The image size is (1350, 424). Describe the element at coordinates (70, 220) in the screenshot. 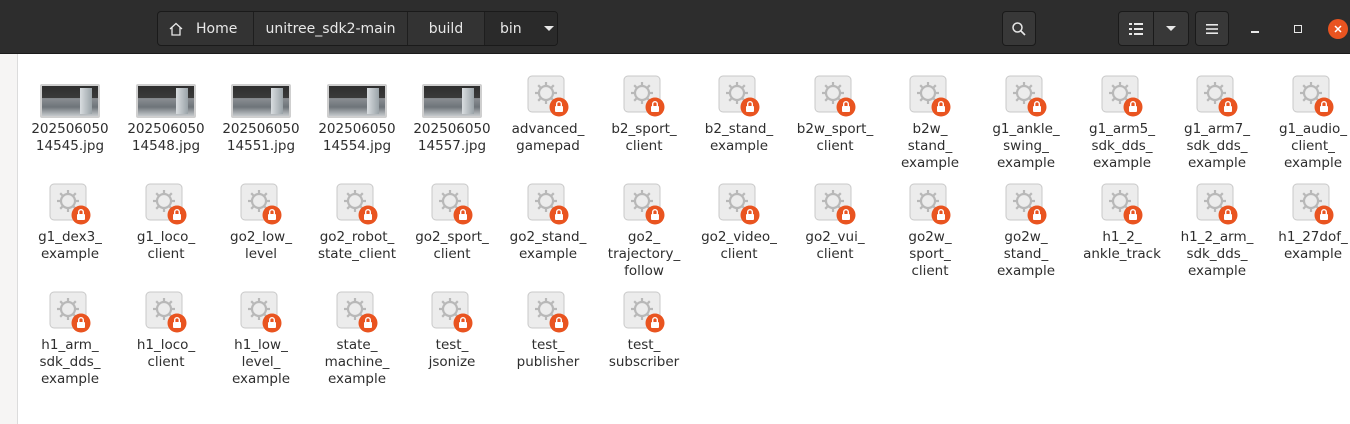

I see `file-item-executable: g1_dex3_ example` at that location.